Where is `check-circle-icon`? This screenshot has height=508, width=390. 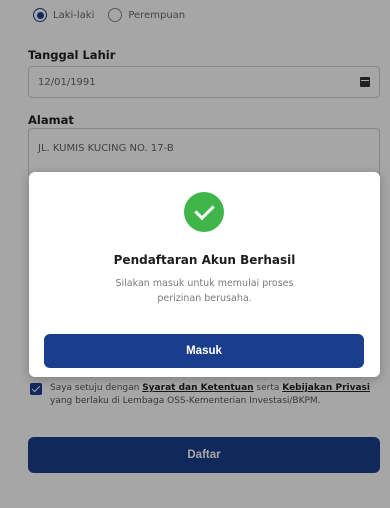 check-circle-icon is located at coordinates (204, 212).